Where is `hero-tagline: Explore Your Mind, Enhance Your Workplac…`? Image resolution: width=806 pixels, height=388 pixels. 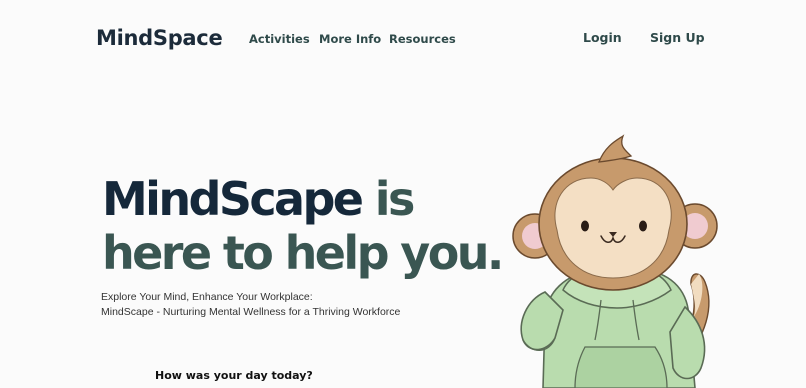 hero-tagline: Explore Your Mind, Enhance Your Workplac… is located at coordinates (250, 305).